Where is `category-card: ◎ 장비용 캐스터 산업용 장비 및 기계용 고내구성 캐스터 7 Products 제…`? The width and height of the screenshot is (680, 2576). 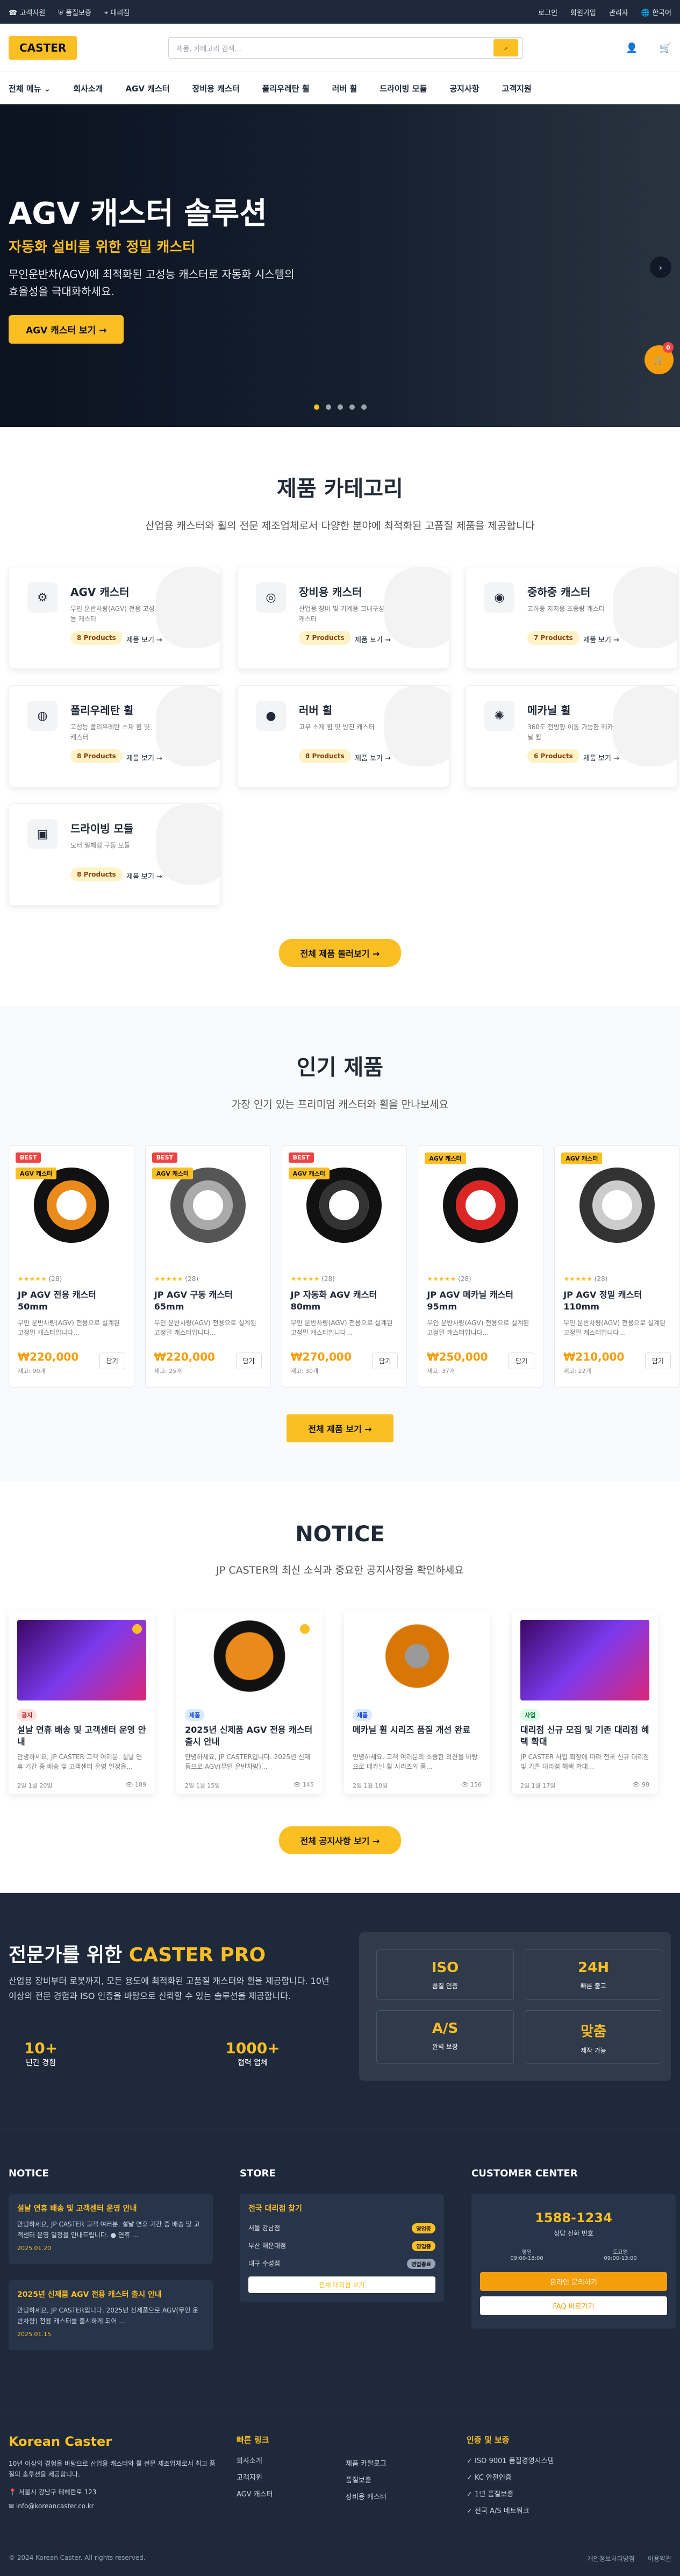
category-card: ◎ 장비용 캐스터 산업용 장비 및 기계용 고내구성 캐스터 7 Products 제… is located at coordinates (343, 618).